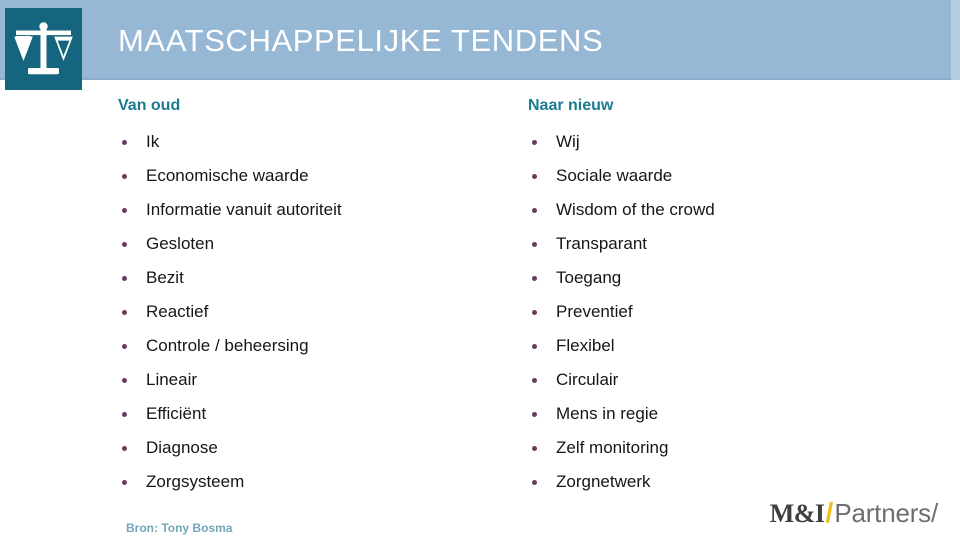  I want to click on scales-of-justice-icon, so click(43, 48).